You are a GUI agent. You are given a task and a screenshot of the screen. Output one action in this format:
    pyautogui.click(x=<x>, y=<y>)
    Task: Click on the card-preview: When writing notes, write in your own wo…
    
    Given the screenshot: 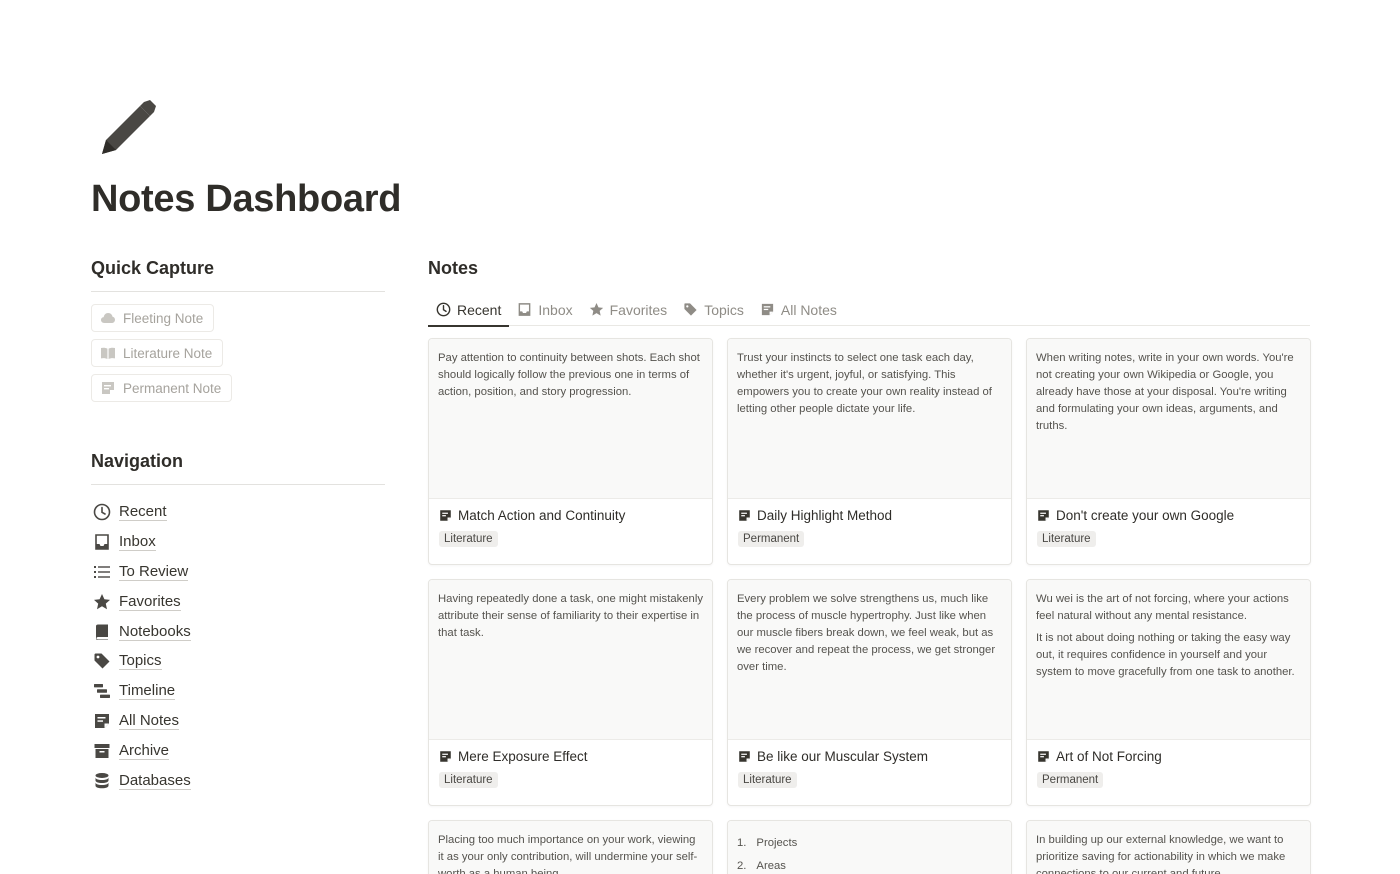 What is the action you would take?
    pyautogui.click(x=1168, y=419)
    